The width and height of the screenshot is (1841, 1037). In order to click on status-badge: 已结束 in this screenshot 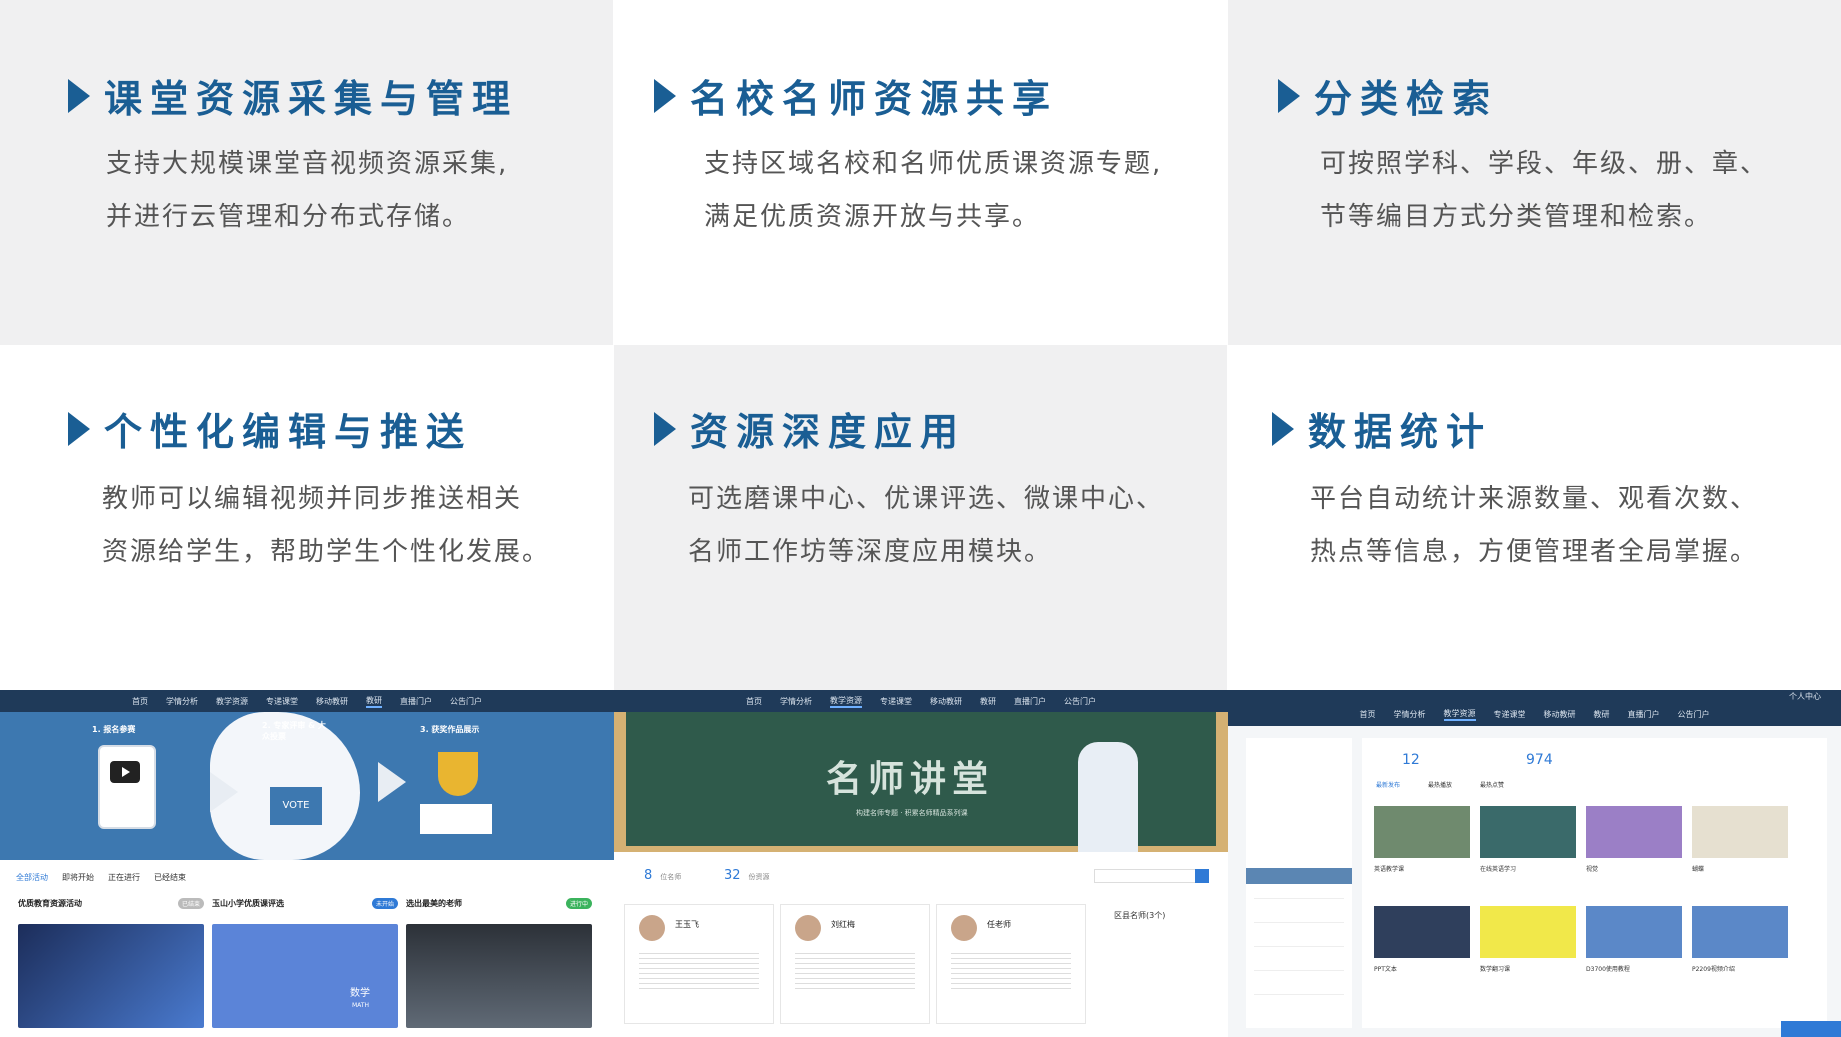, I will do `click(190, 903)`.